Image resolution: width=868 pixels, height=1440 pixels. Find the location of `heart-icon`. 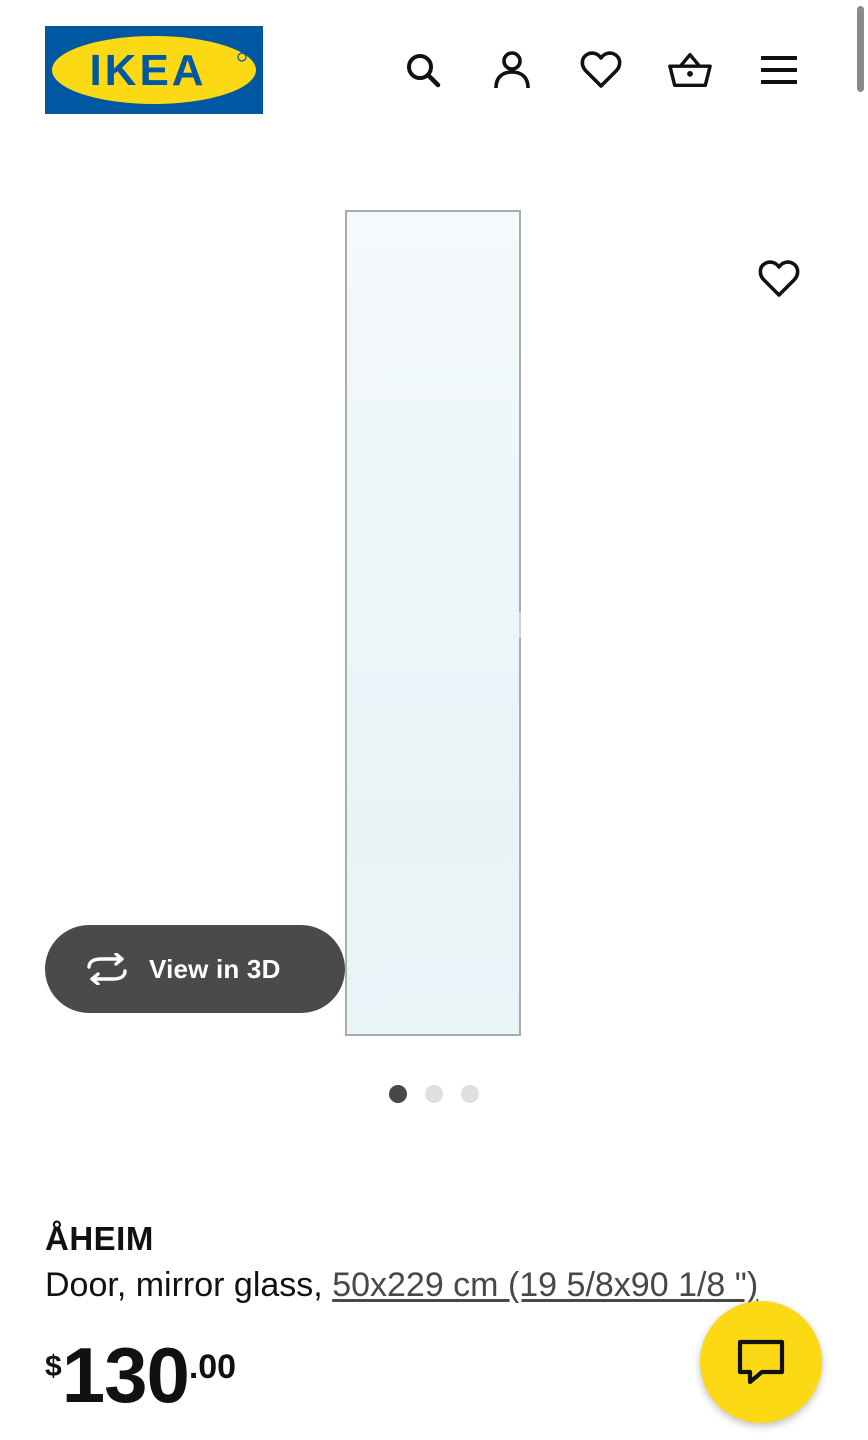

heart-icon is located at coordinates (601, 70).